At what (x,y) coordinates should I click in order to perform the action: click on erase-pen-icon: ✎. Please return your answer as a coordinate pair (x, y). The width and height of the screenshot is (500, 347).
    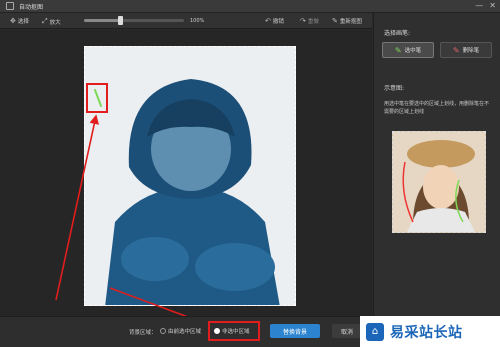
    Looking at the image, I should click on (456, 50).